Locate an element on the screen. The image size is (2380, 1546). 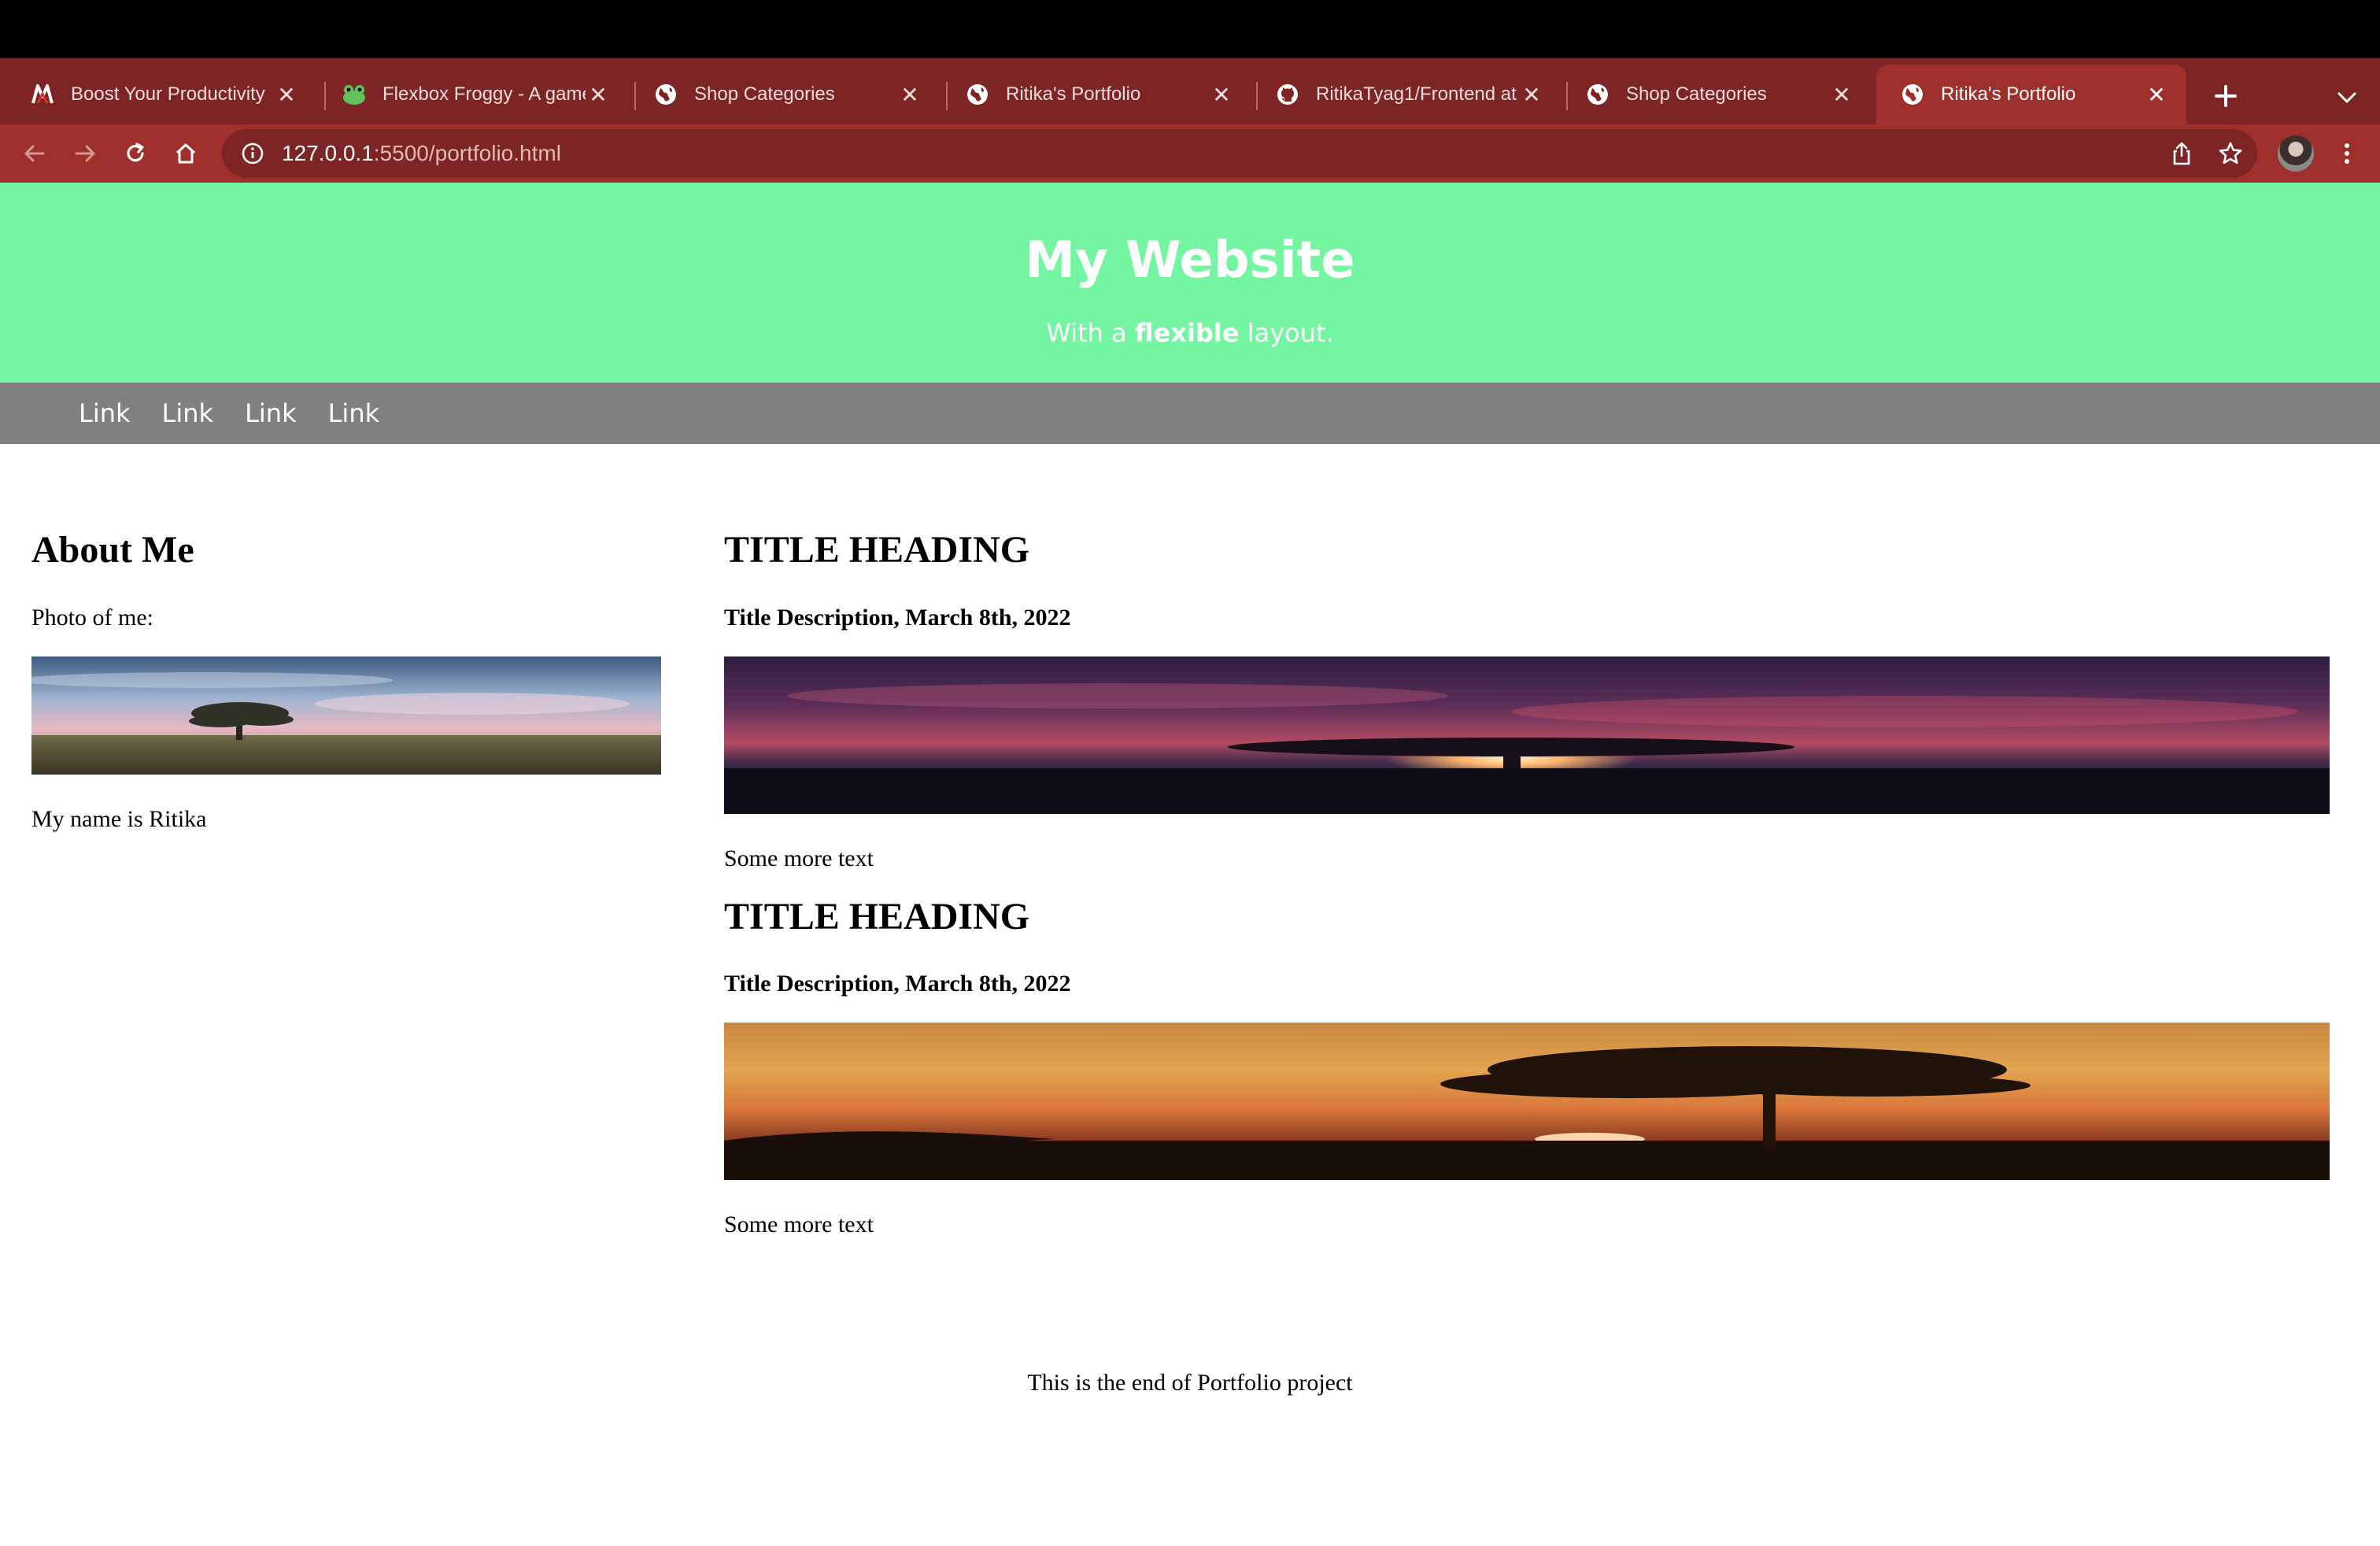
post-image-sunset-purple is located at coordinates (1527, 735).